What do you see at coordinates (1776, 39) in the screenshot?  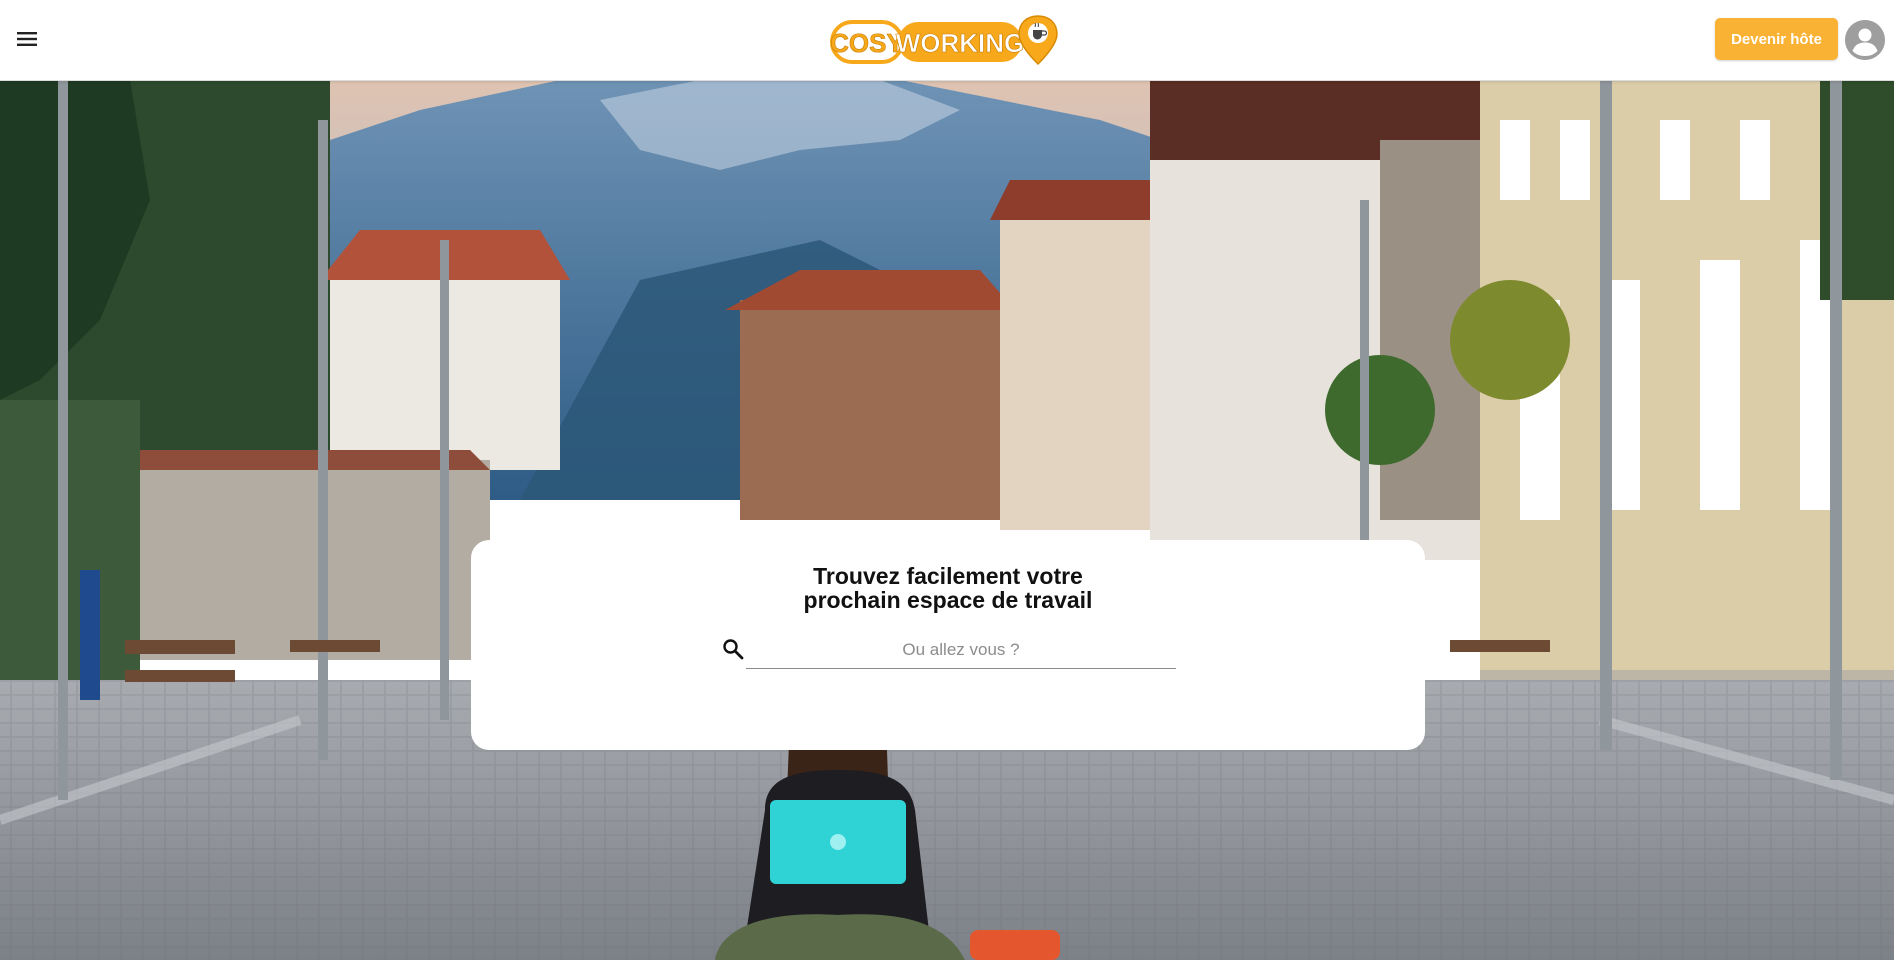 I see `become-host-button: Devenir hôte` at bounding box center [1776, 39].